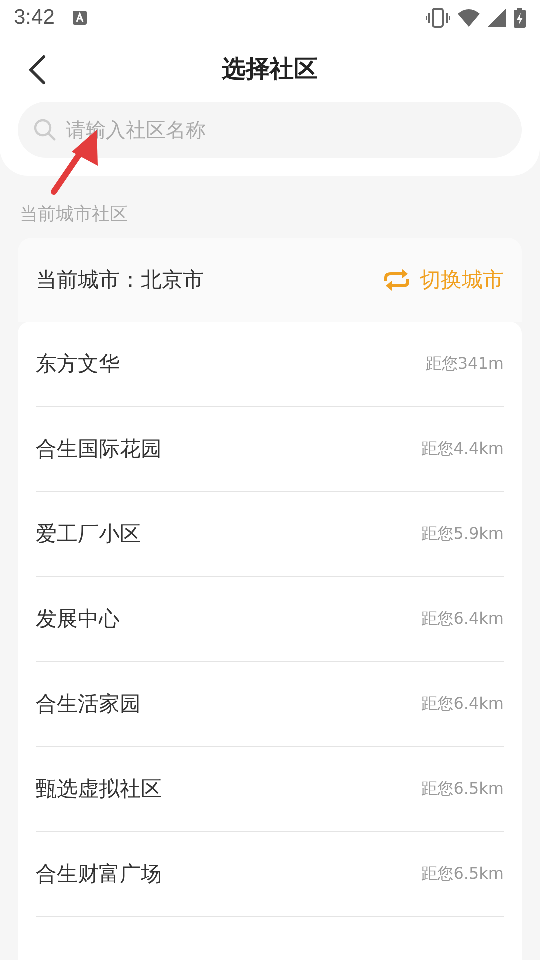  What do you see at coordinates (229, 704) in the screenshot?
I see `community-name: 合生活家园` at bounding box center [229, 704].